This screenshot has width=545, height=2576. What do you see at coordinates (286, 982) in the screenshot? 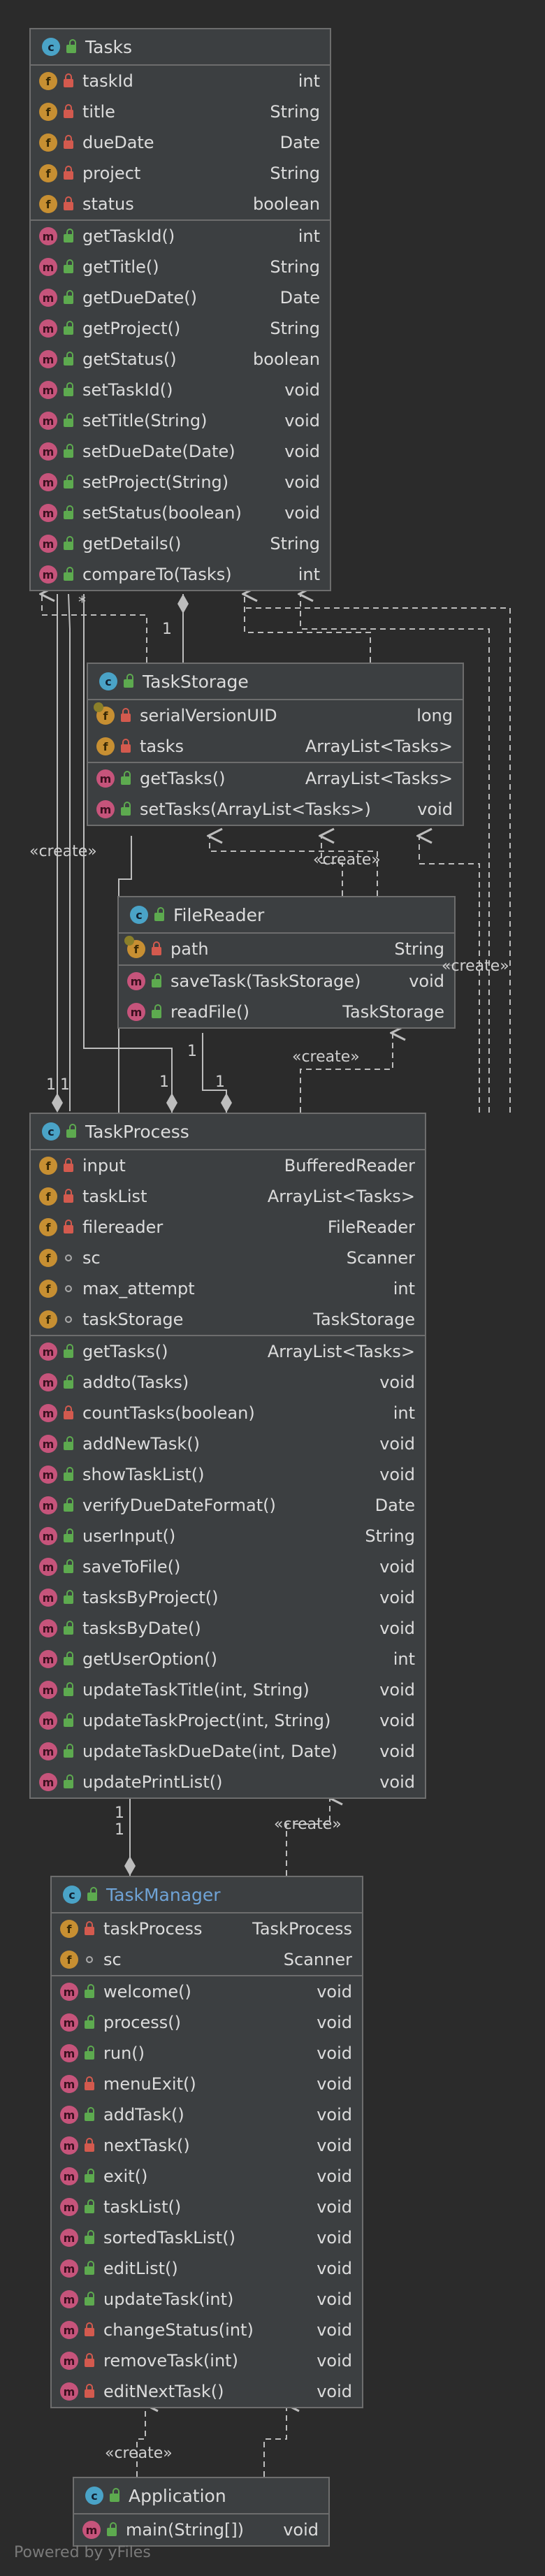
I see `method-row: m saveTask(TaskStorage) void` at bounding box center [286, 982].